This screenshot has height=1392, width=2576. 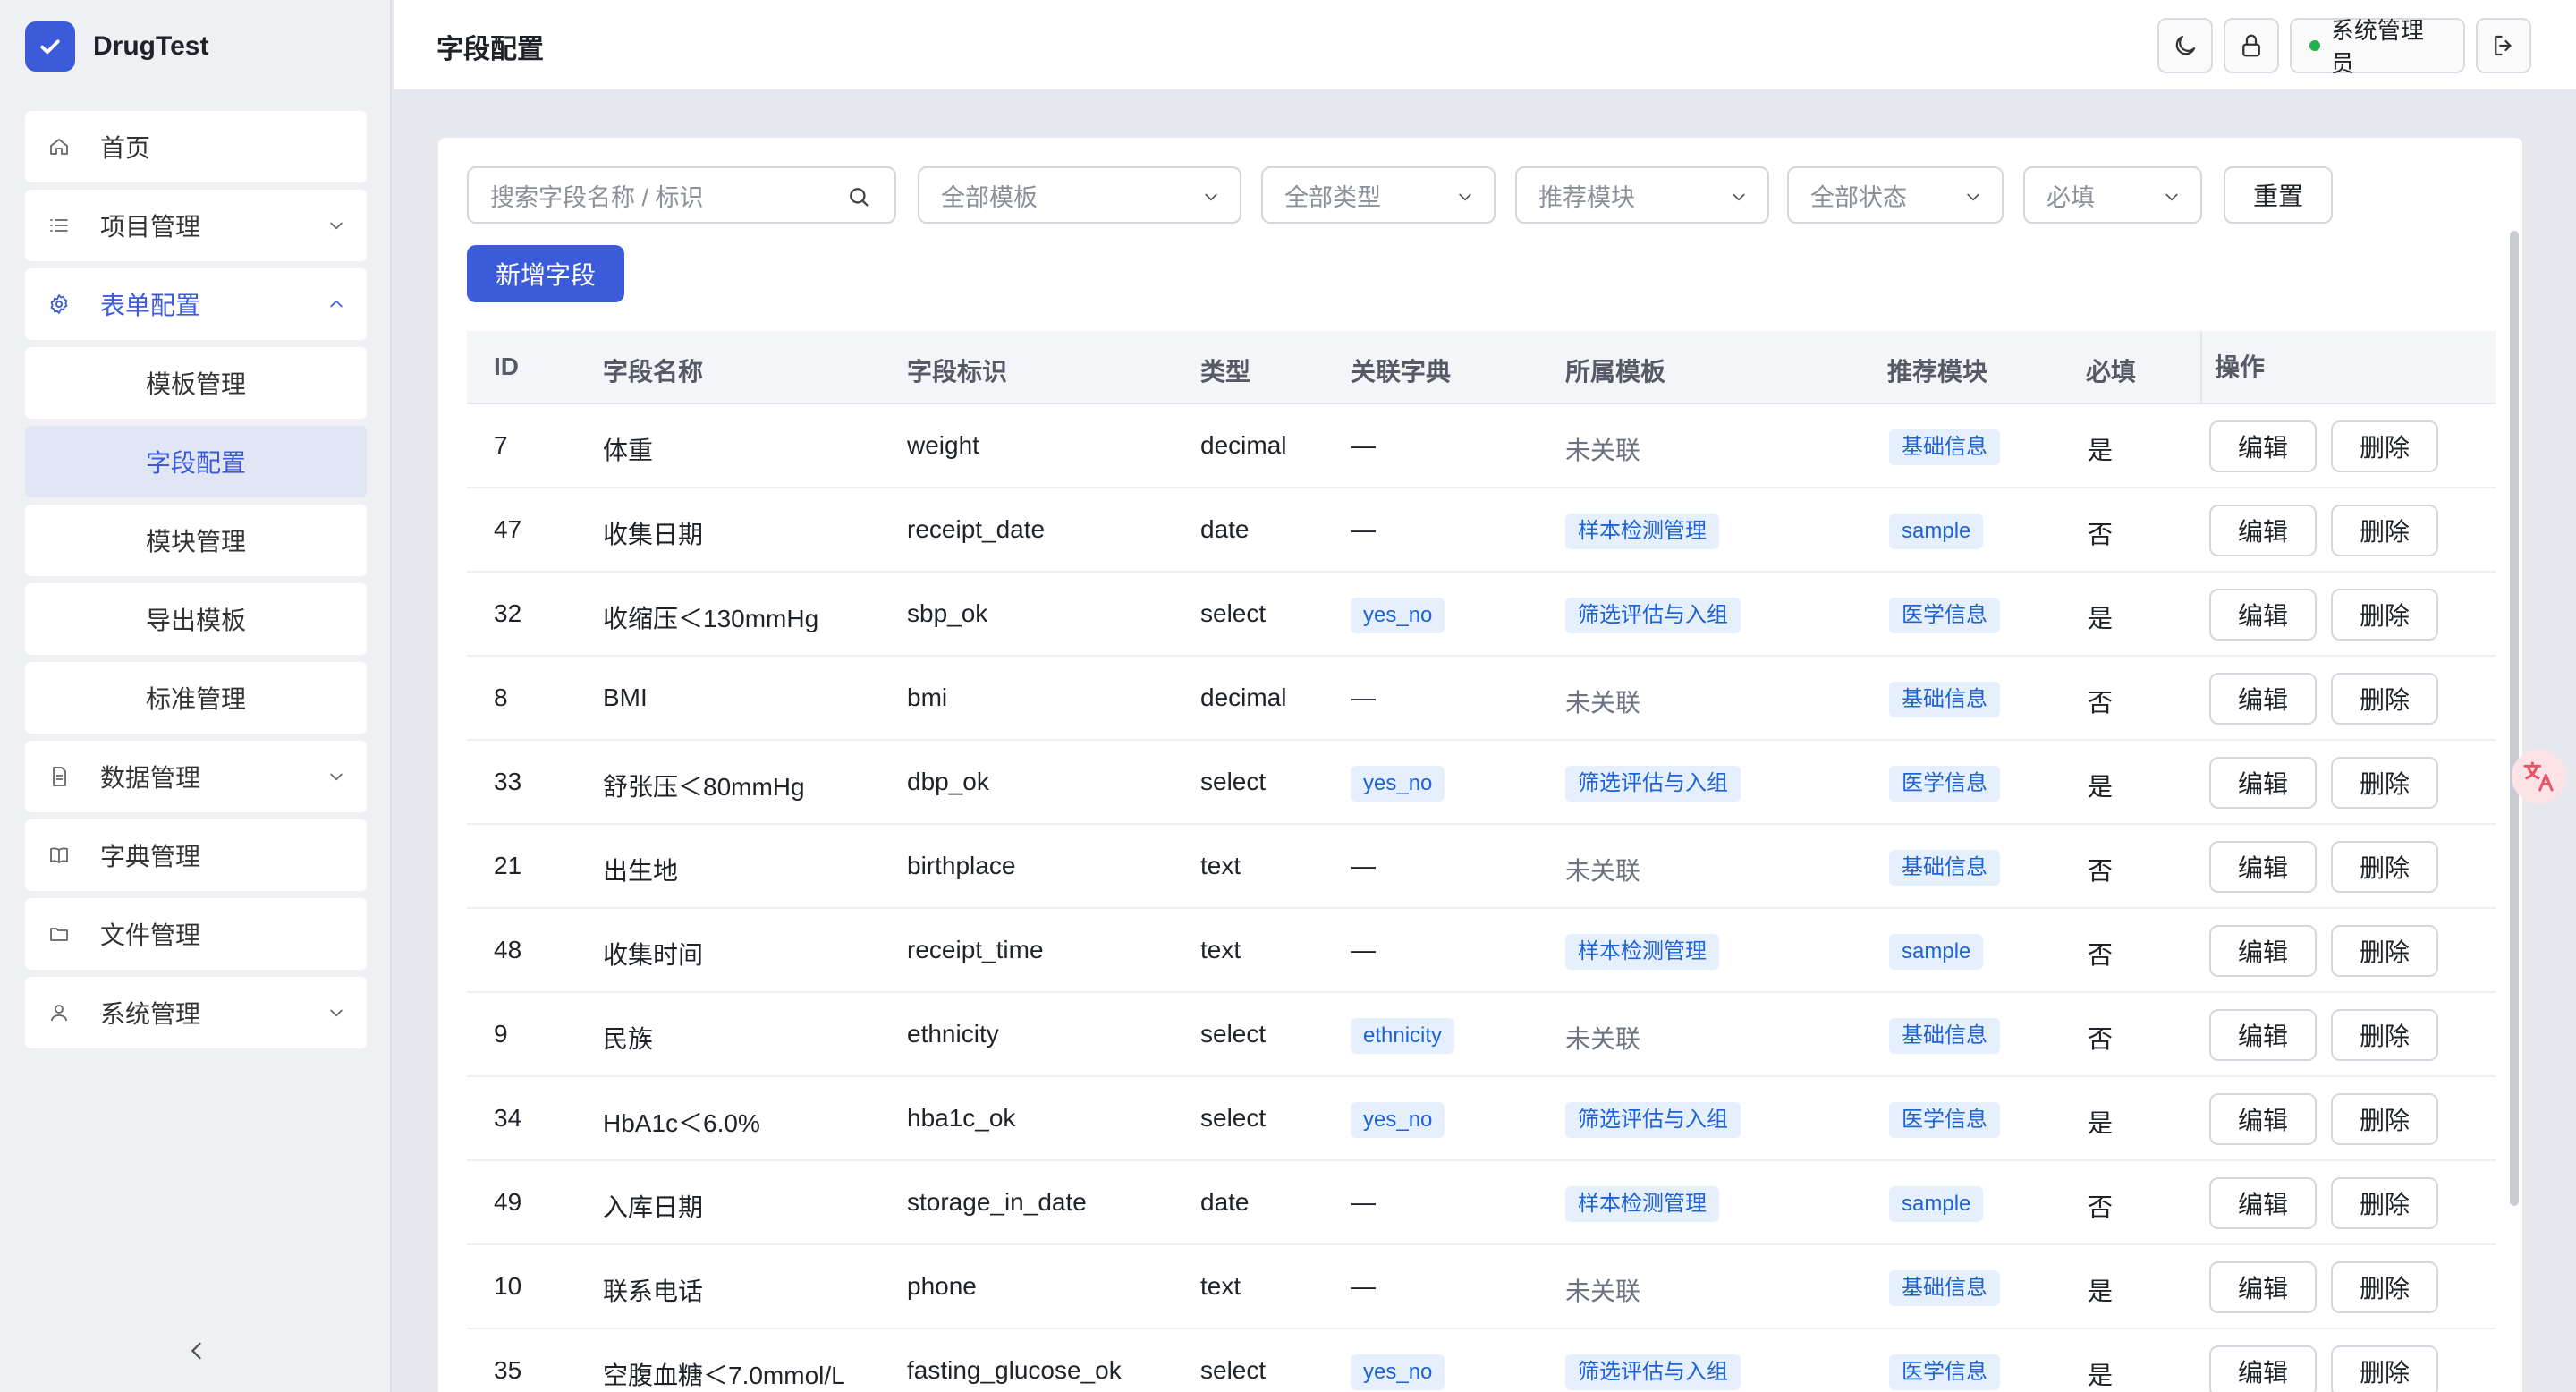 I want to click on template-select-value: 全部模板, so click(x=989, y=197).